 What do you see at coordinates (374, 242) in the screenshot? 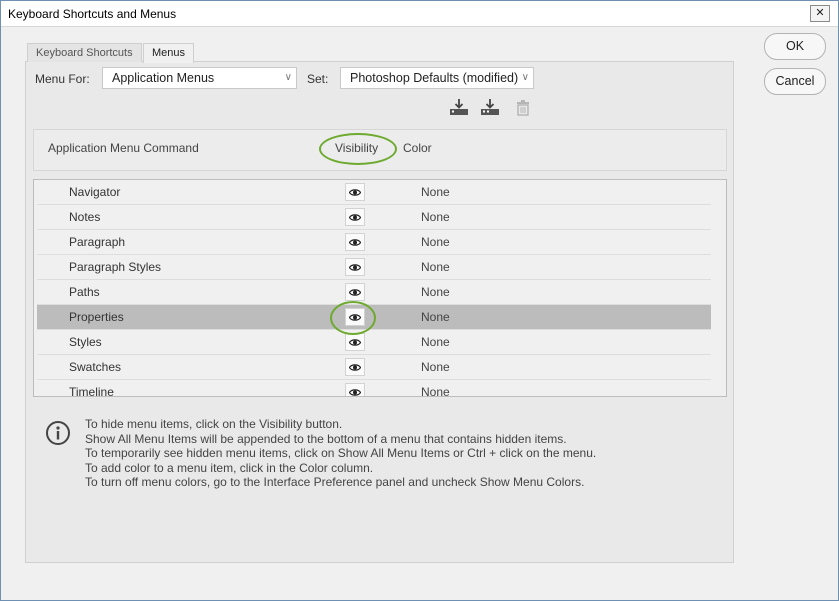
I see `table-row: Paragraph None` at bounding box center [374, 242].